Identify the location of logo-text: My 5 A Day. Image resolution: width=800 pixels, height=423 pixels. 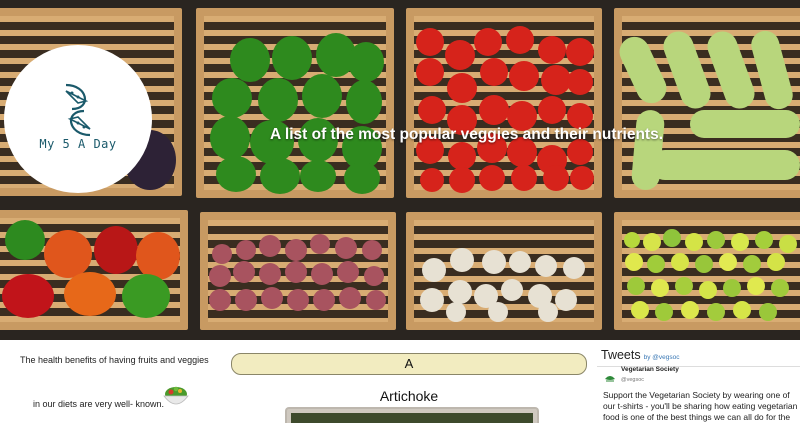
(78, 144).